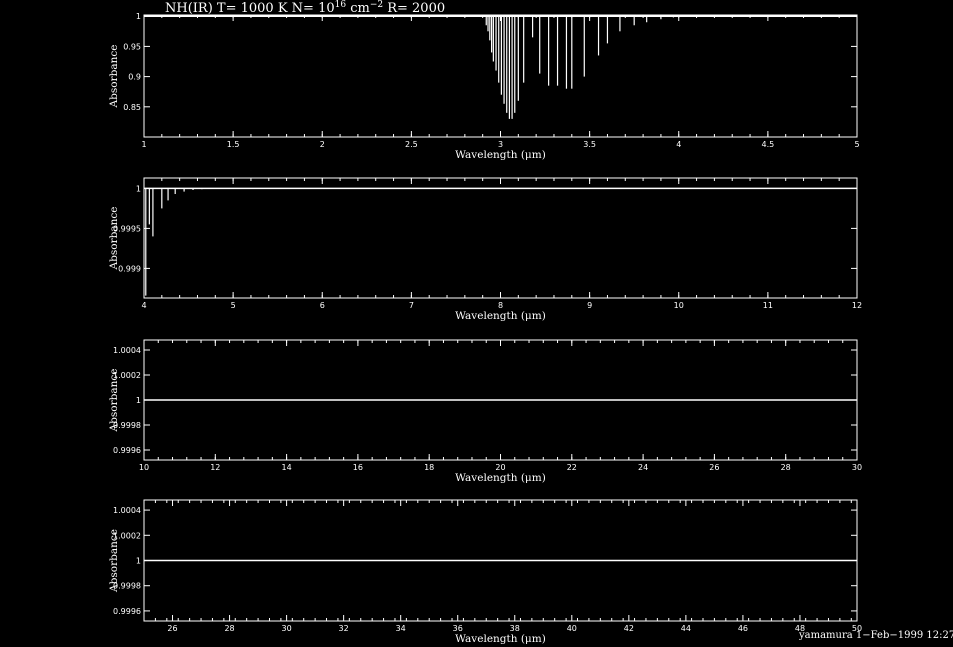  What do you see at coordinates (132, 107) in the screenshot?
I see `y-tick-label: 0.85` at bounding box center [132, 107].